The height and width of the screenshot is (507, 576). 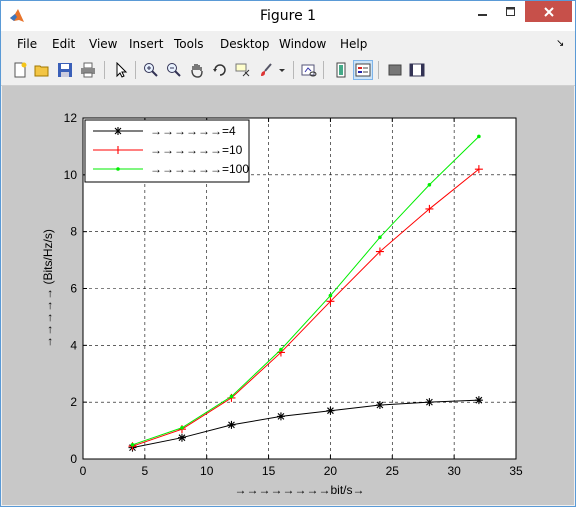 What do you see at coordinates (199, 169) in the screenshot?
I see `legend-label-2: →→→→→→=100` at bounding box center [199, 169].